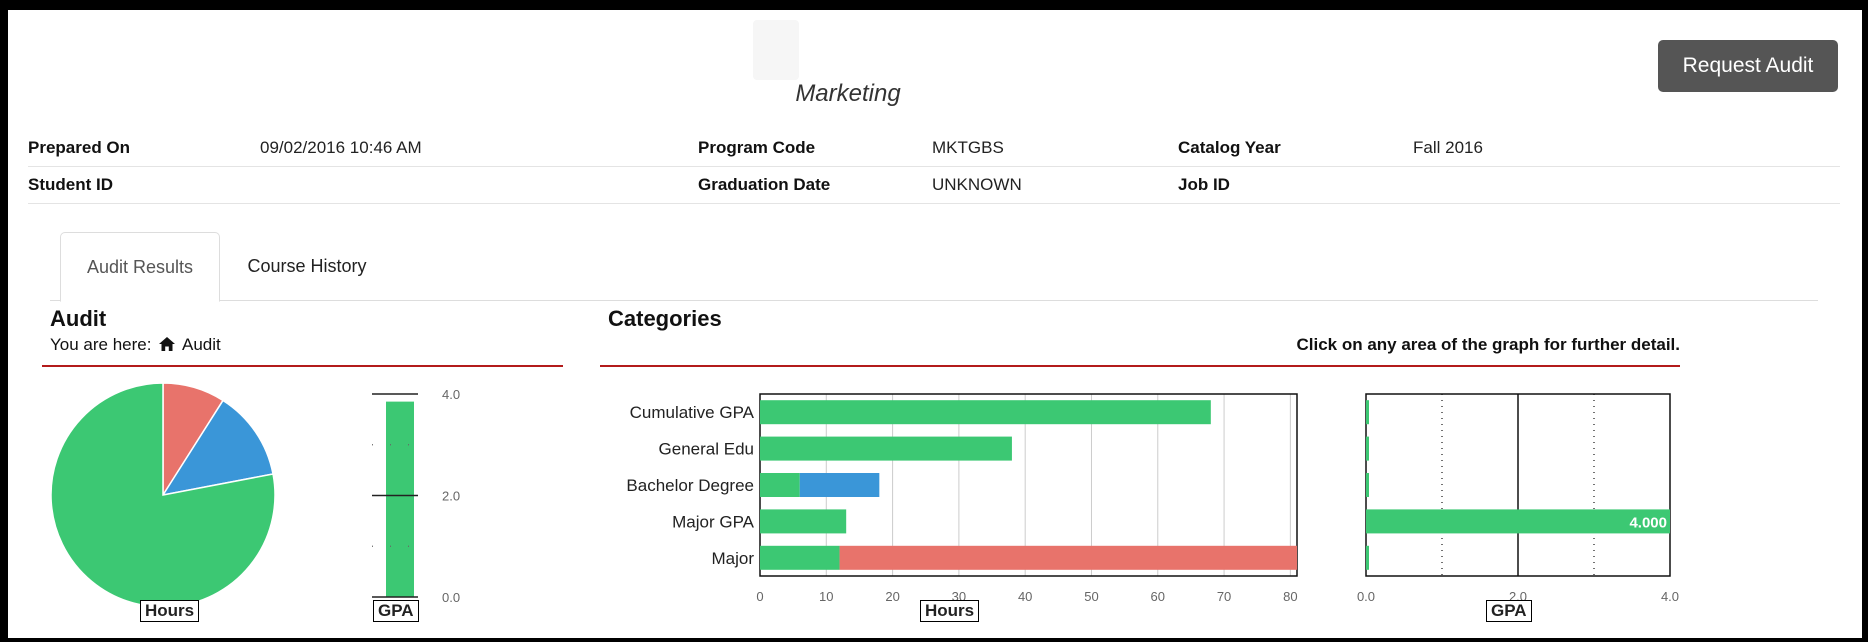 The width and height of the screenshot is (1868, 642). What do you see at coordinates (1648, 522) in the screenshot?
I see `gpa-data-label: 4.000` at bounding box center [1648, 522].